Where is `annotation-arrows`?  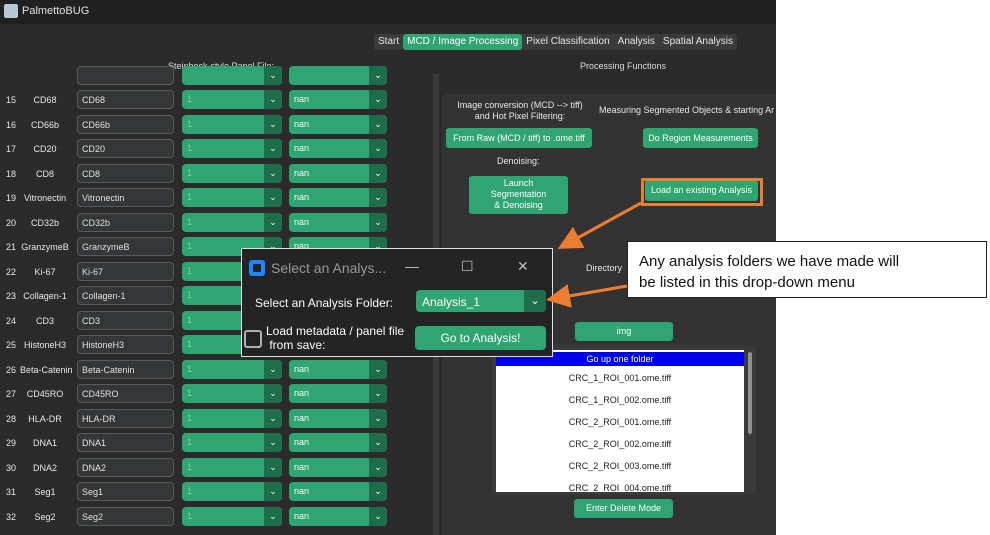 annotation-arrows is located at coordinates (594, 254).